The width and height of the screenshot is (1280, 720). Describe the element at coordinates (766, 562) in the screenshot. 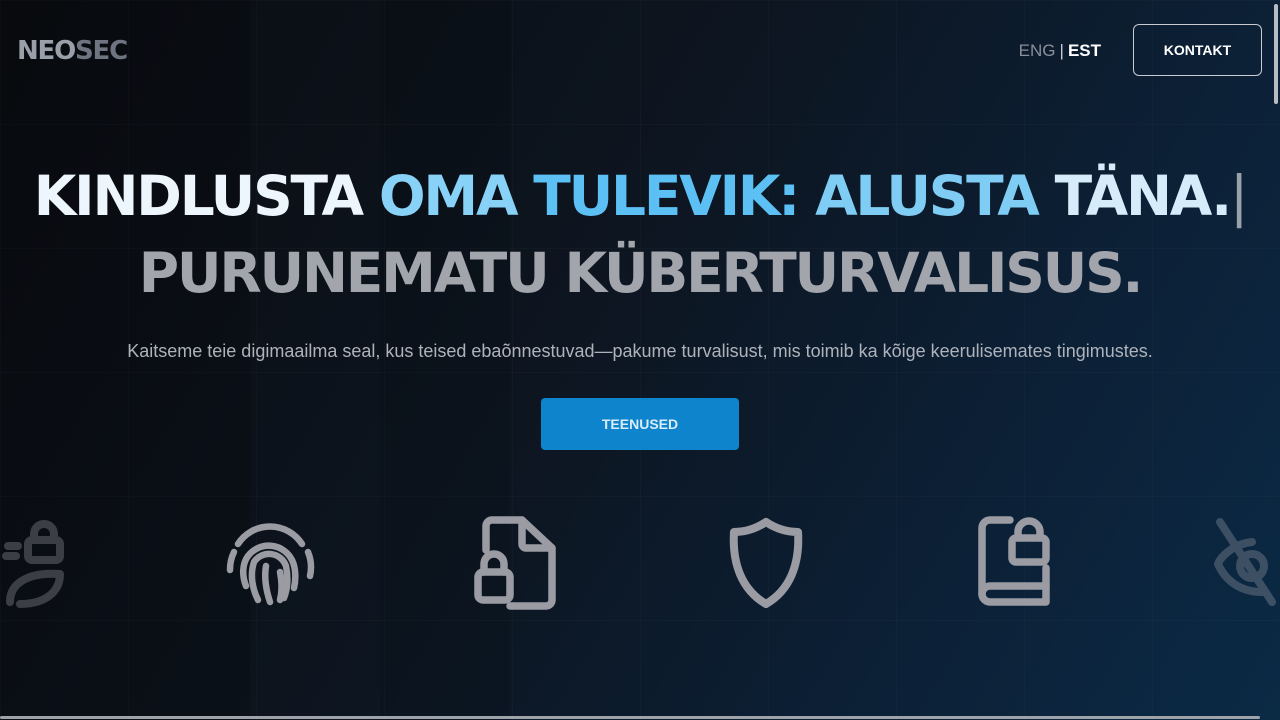

I see `shield-icon` at that location.